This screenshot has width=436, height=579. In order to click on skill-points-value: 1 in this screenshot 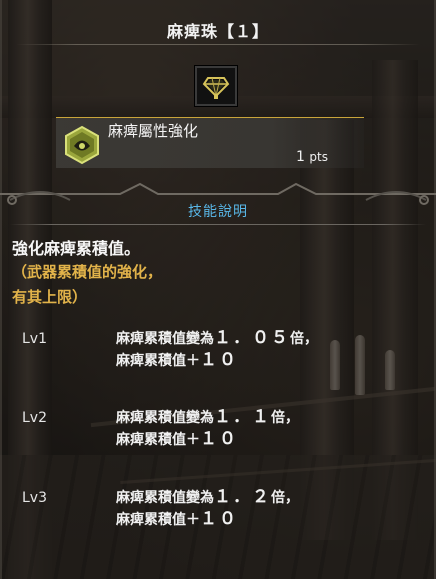, I will do `click(300, 157)`.